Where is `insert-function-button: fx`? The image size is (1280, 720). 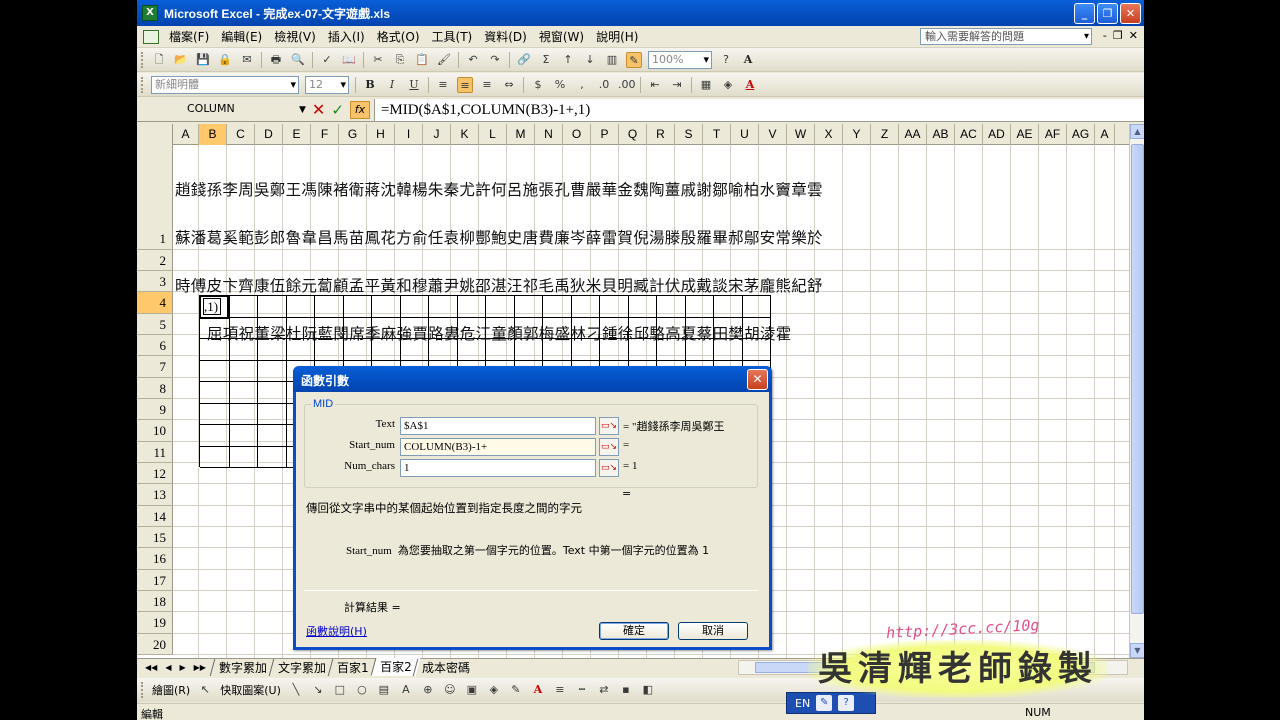
insert-function-button: fx is located at coordinates (359, 109).